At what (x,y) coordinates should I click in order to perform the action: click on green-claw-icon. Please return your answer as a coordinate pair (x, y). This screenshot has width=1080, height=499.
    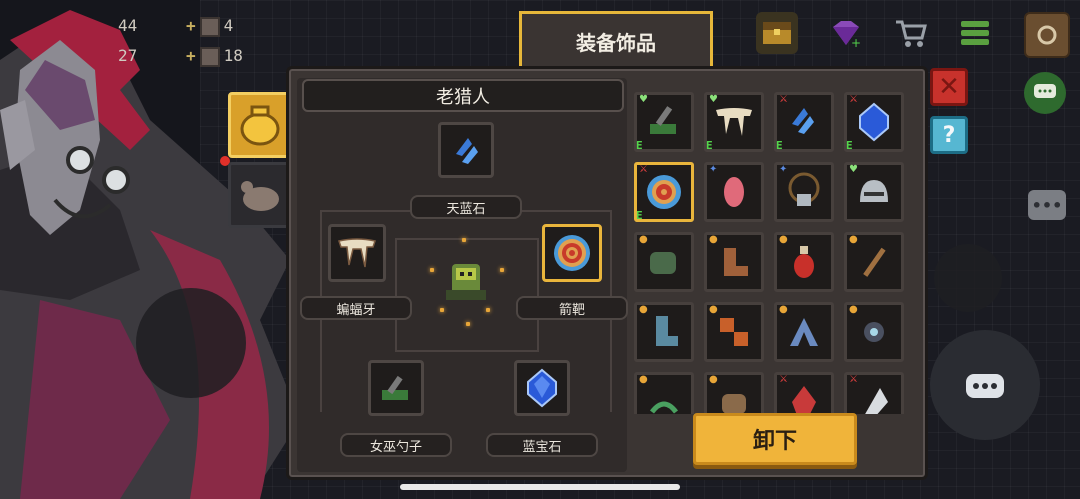
    Looking at the image, I should click on (663, 263).